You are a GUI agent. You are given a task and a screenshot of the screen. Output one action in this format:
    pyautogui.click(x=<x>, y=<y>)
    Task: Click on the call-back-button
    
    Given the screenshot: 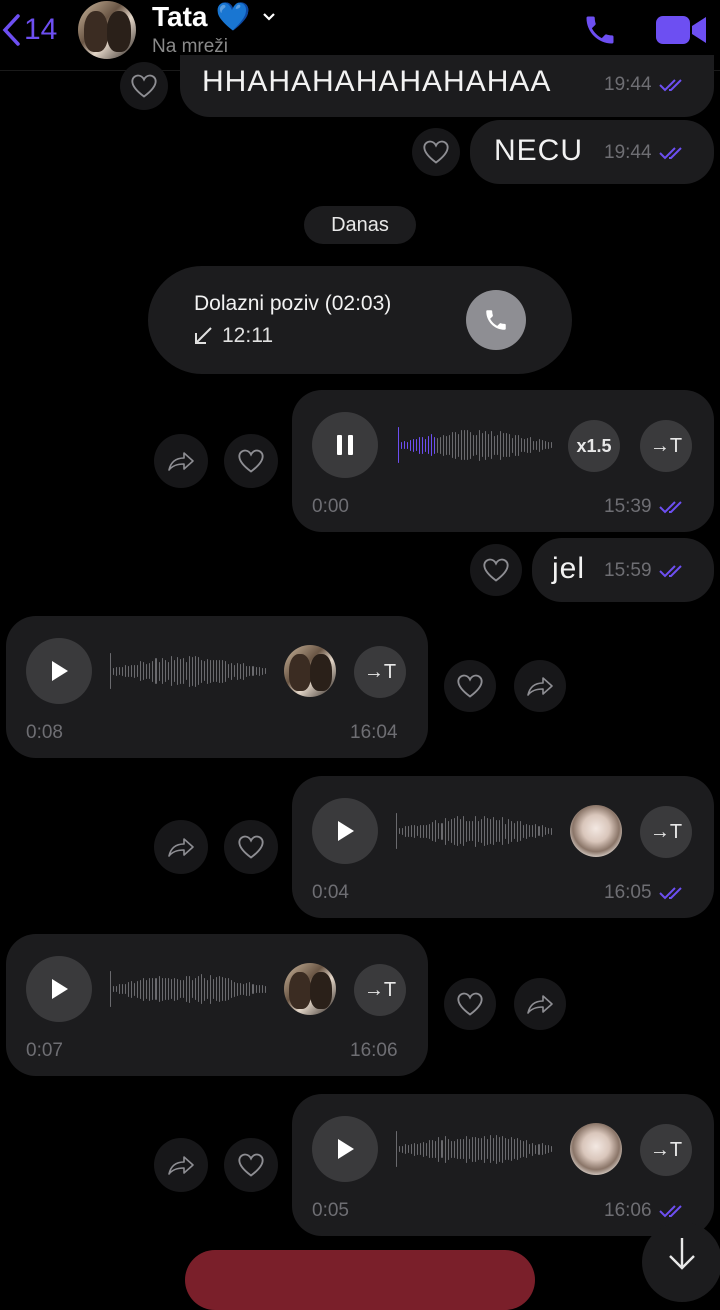 What is the action you would take?
    pyautogui.click(x=496, y=320)
    